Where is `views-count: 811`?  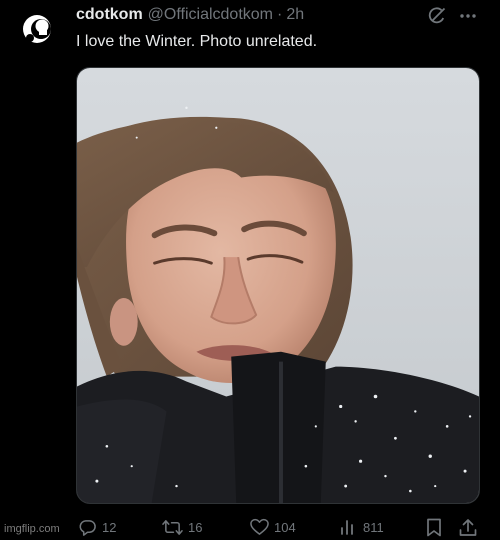
views-count: 811 is located at coordinates (373, 527).